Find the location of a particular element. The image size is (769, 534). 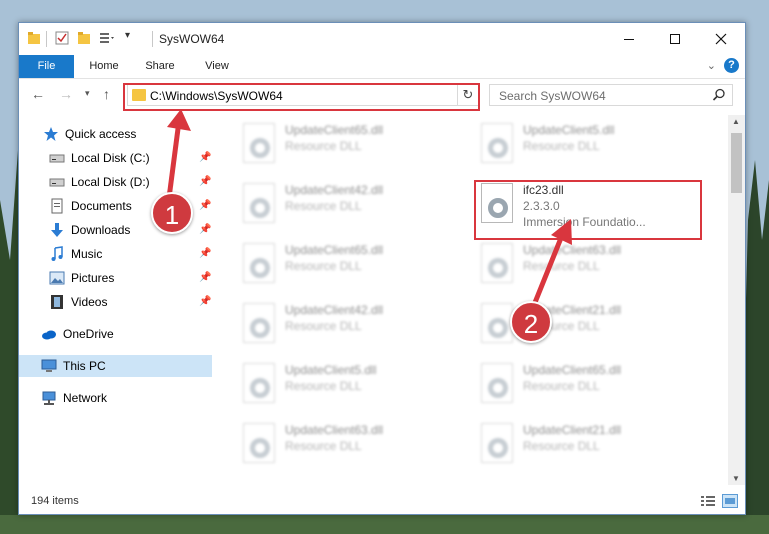

annotation-badge-1: 1 is located at coordinates (172, 213).